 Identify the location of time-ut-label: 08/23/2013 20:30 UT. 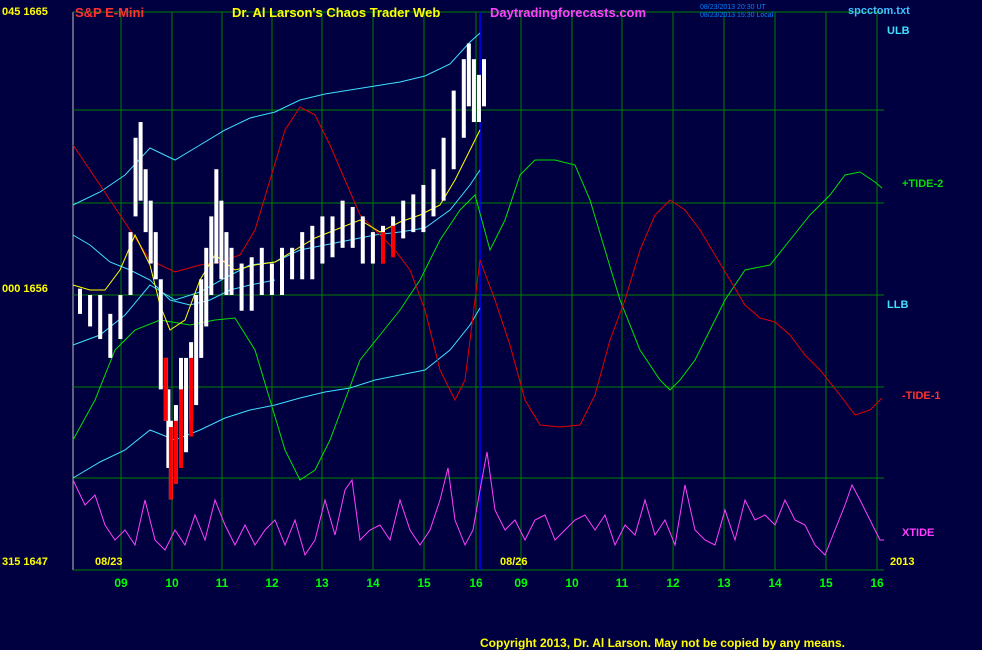
(733, 7).